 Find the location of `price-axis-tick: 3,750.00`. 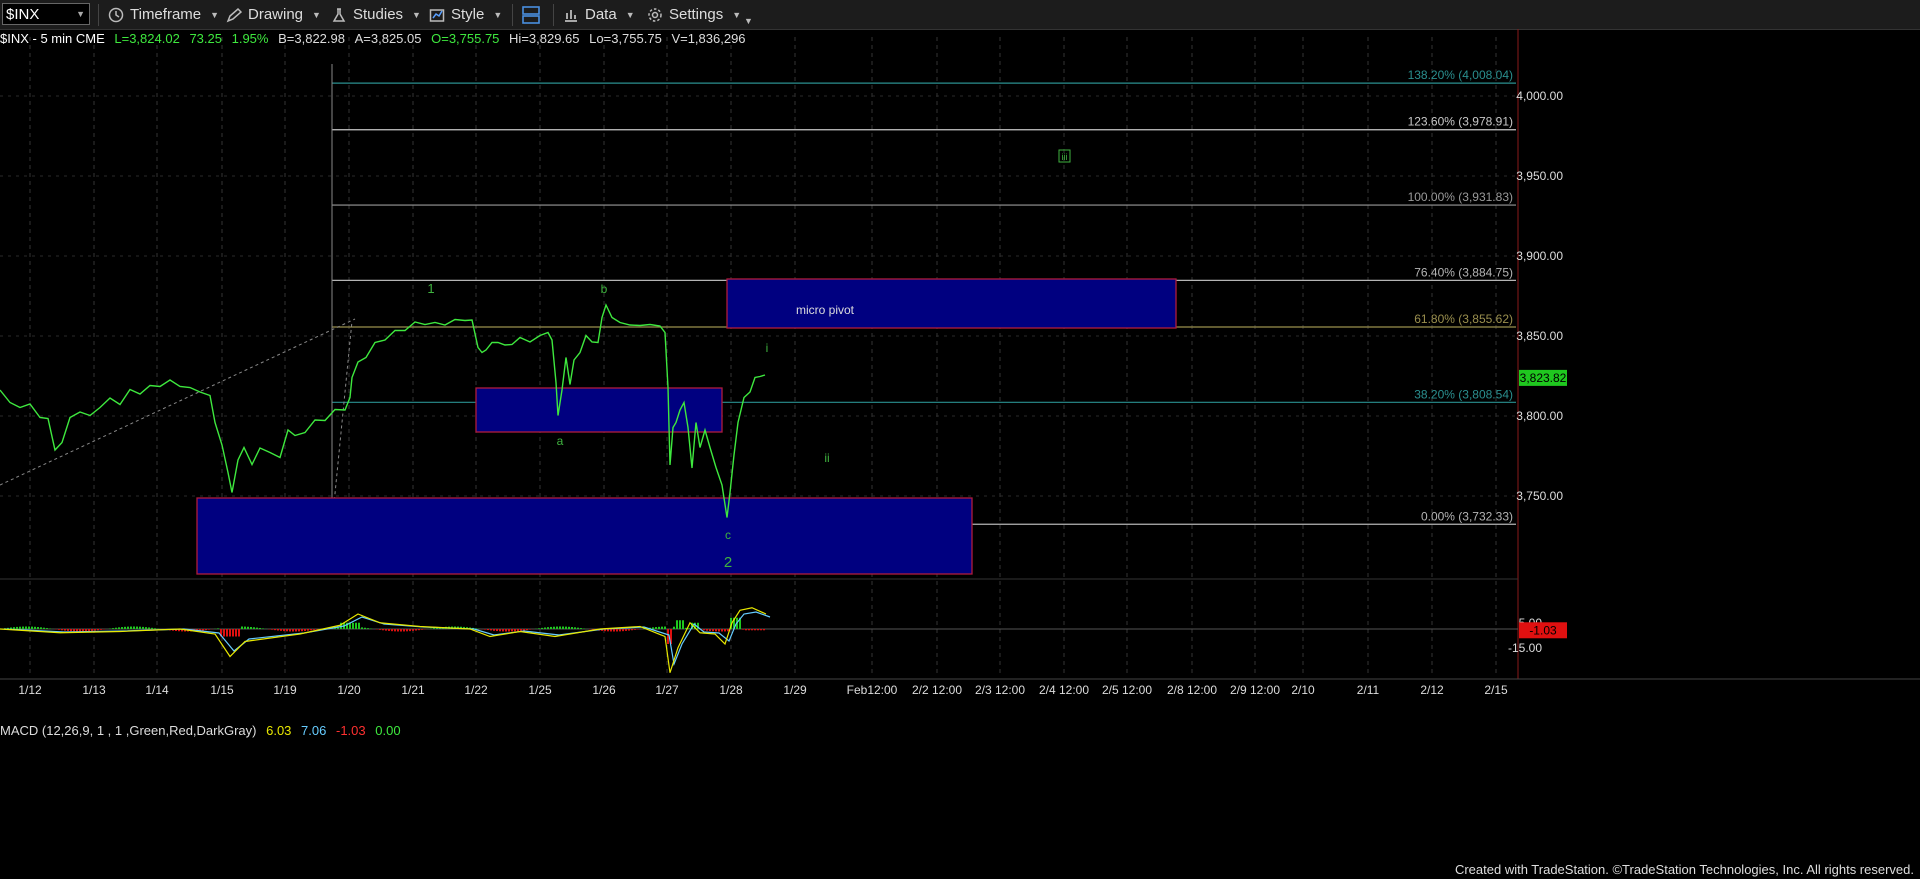

price-axis-tick: 3,750.00 is located at coordinates (1539, 496).